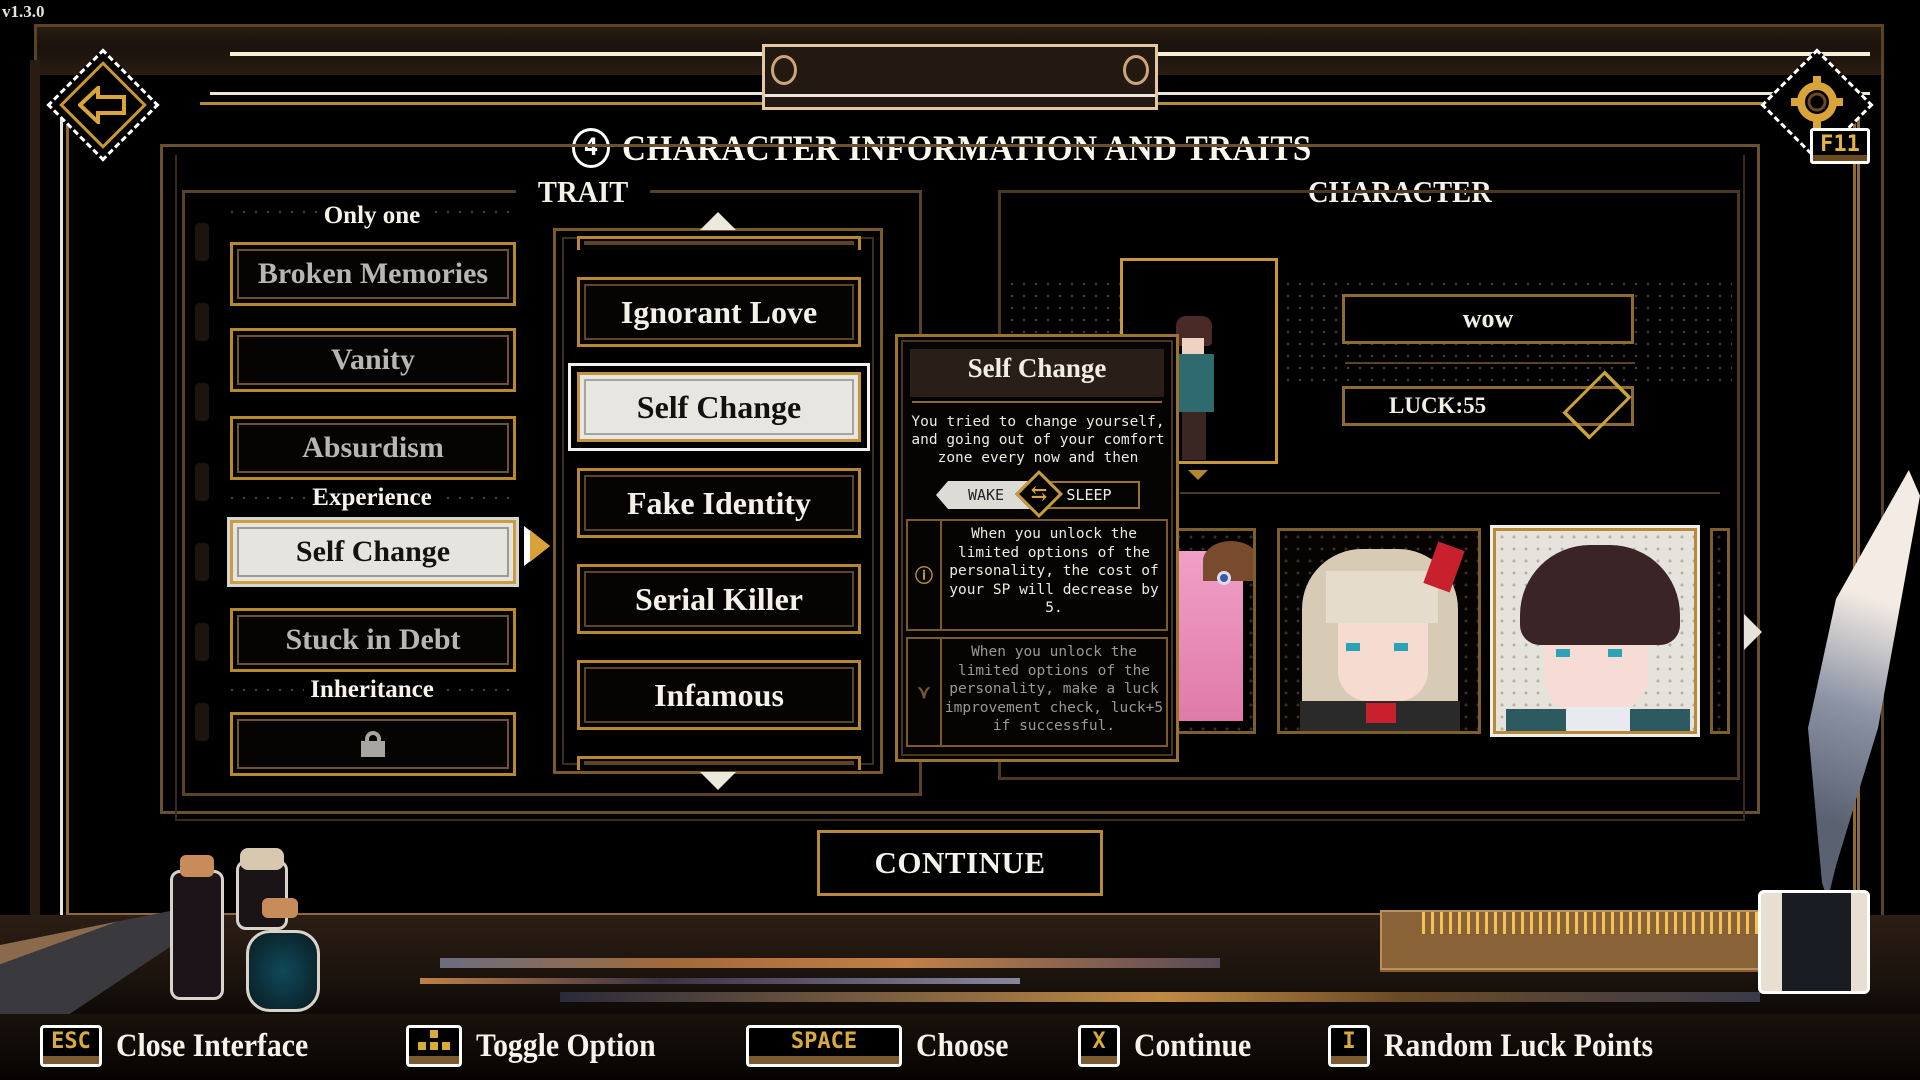 The image size is (1920, 1080). Describe the element at coordinates (1099, 1046) in the screenshot. I see `x-key-icon: X` at that location.